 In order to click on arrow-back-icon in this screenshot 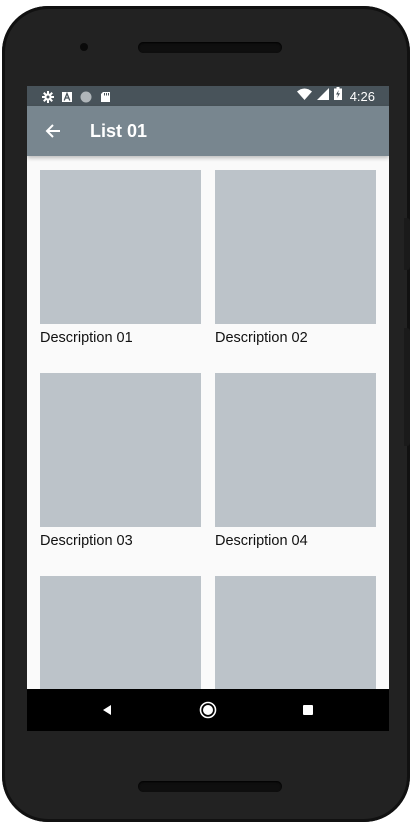, I will do `click(52, 131)`.